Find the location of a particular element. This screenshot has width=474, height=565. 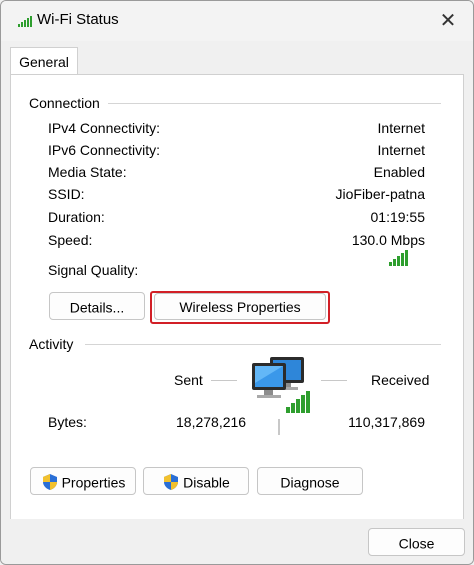

ipv6-label: IPv6 Connectivity: is located at coordinates (104, 150).